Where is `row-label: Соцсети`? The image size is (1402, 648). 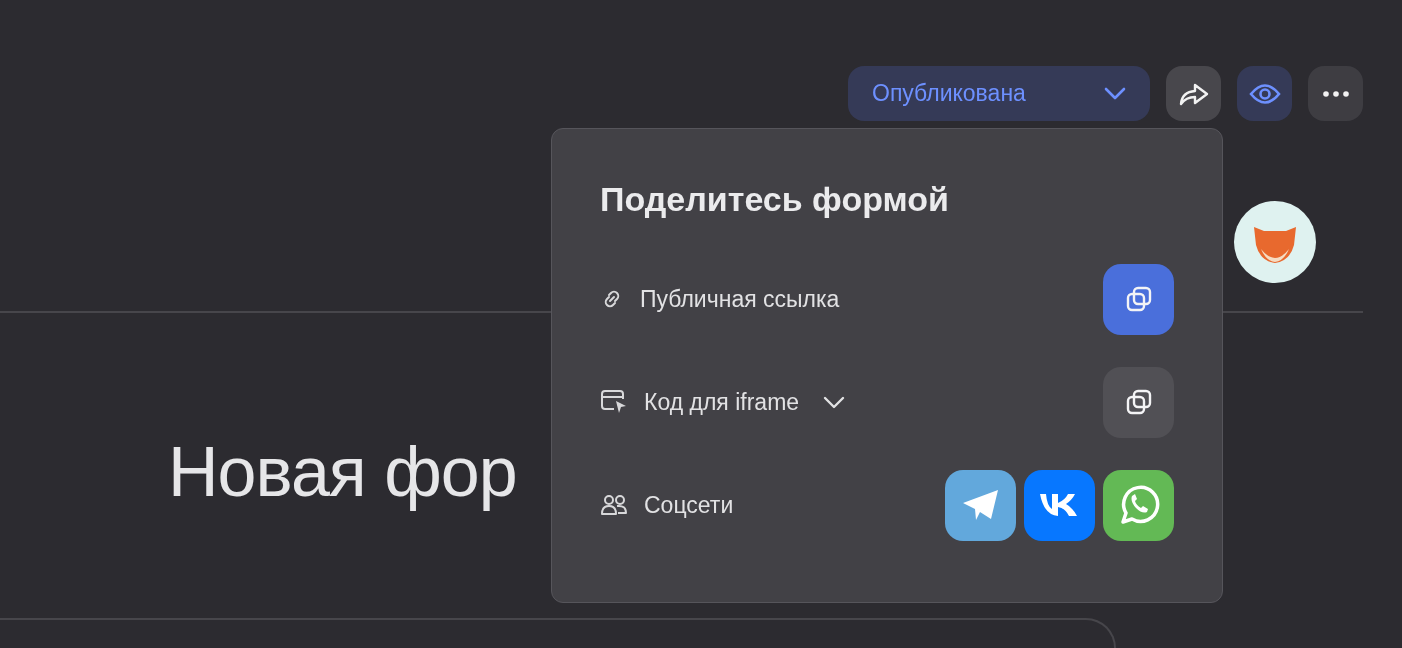 row-label: Соцсети is located at coordinates (689, 506).